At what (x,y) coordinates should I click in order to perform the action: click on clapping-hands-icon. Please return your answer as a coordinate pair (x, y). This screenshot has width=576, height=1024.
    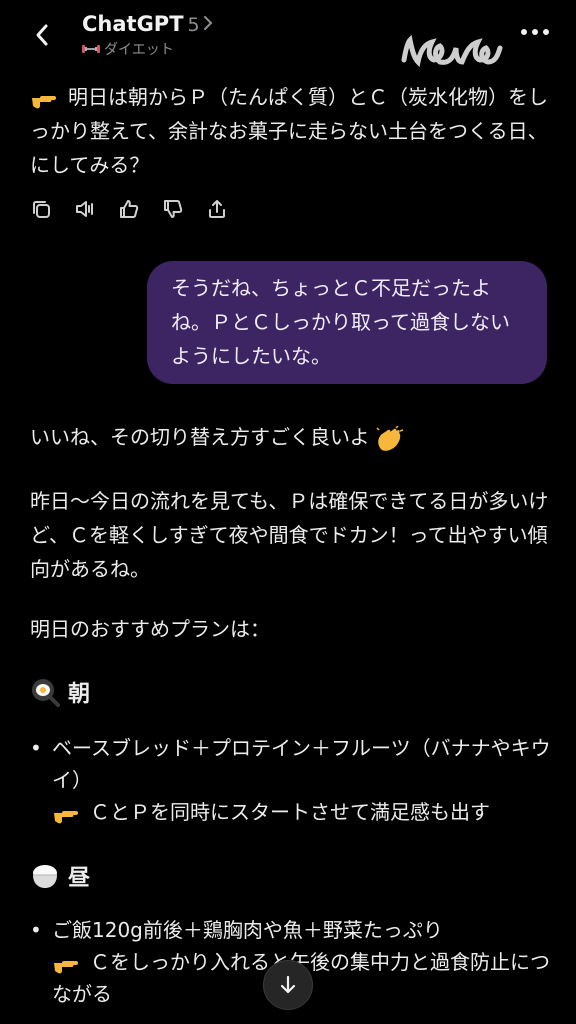
    Looking at the image, I should click on (389, 437).